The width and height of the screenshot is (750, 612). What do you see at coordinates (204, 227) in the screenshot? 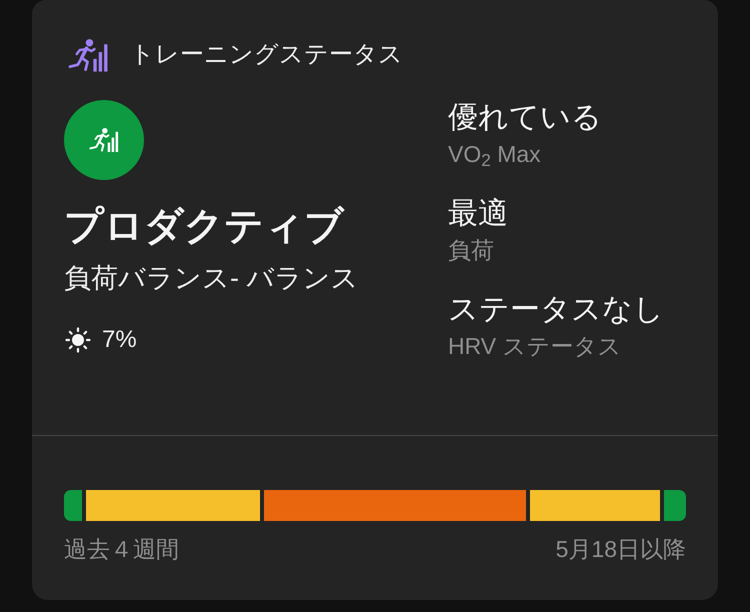
I see `status-title: プロダクティブ` at bounding box center [204, 227].